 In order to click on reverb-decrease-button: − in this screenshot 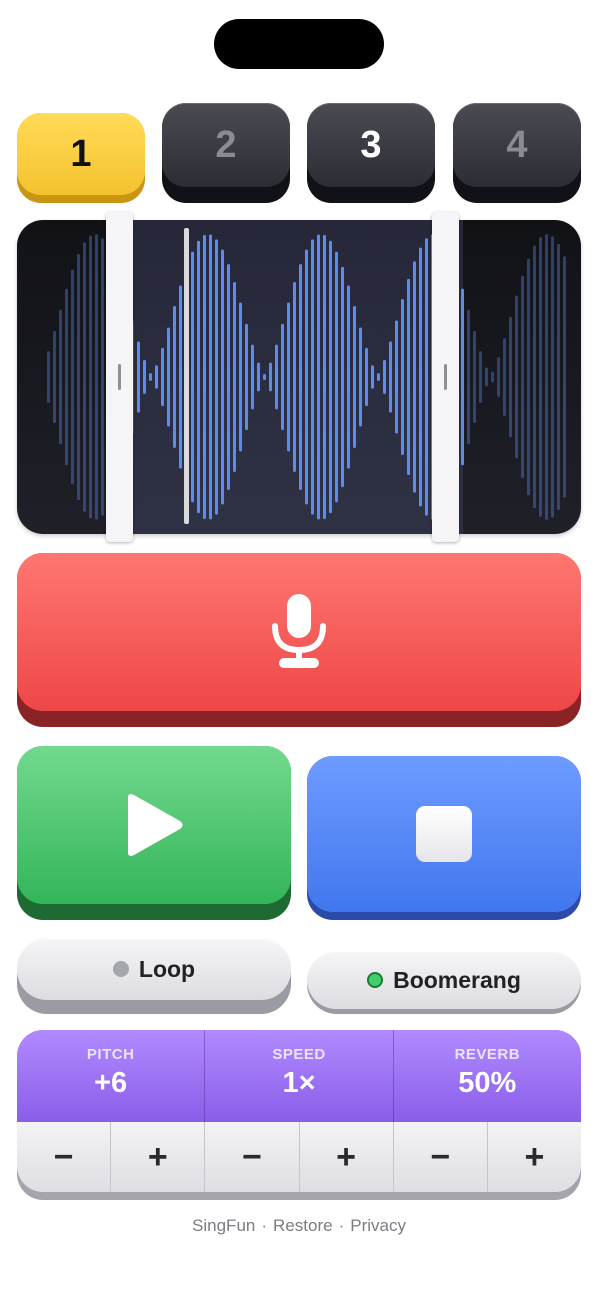, I will do `click(441, 1157)`.